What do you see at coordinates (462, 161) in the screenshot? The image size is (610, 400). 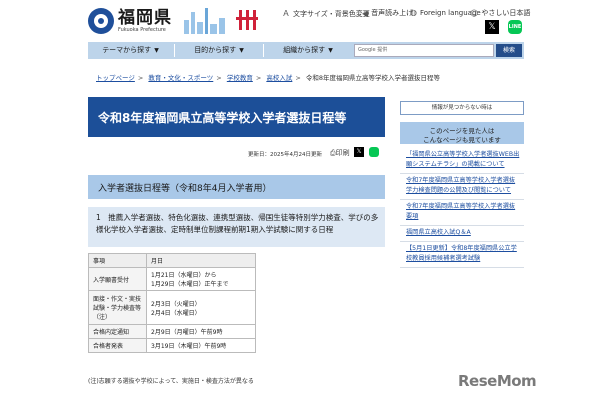 I see `related-link: 「福岡県公立高等学校入学者選抜WEB出願システムチラシ」の掲載について` at bounding box center [462, 161].